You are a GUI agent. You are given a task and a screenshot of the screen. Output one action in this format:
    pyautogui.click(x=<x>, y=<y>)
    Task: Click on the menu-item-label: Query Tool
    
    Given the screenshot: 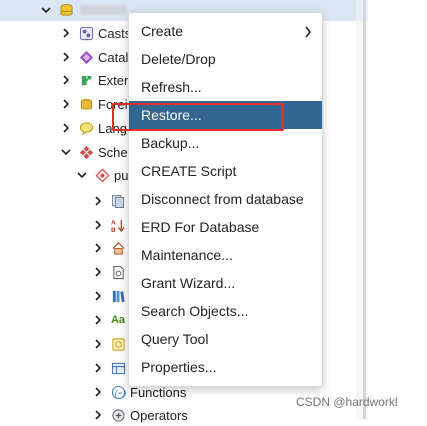 What is the action you would take?
    pyautogui.click(x=175, y=339)
    